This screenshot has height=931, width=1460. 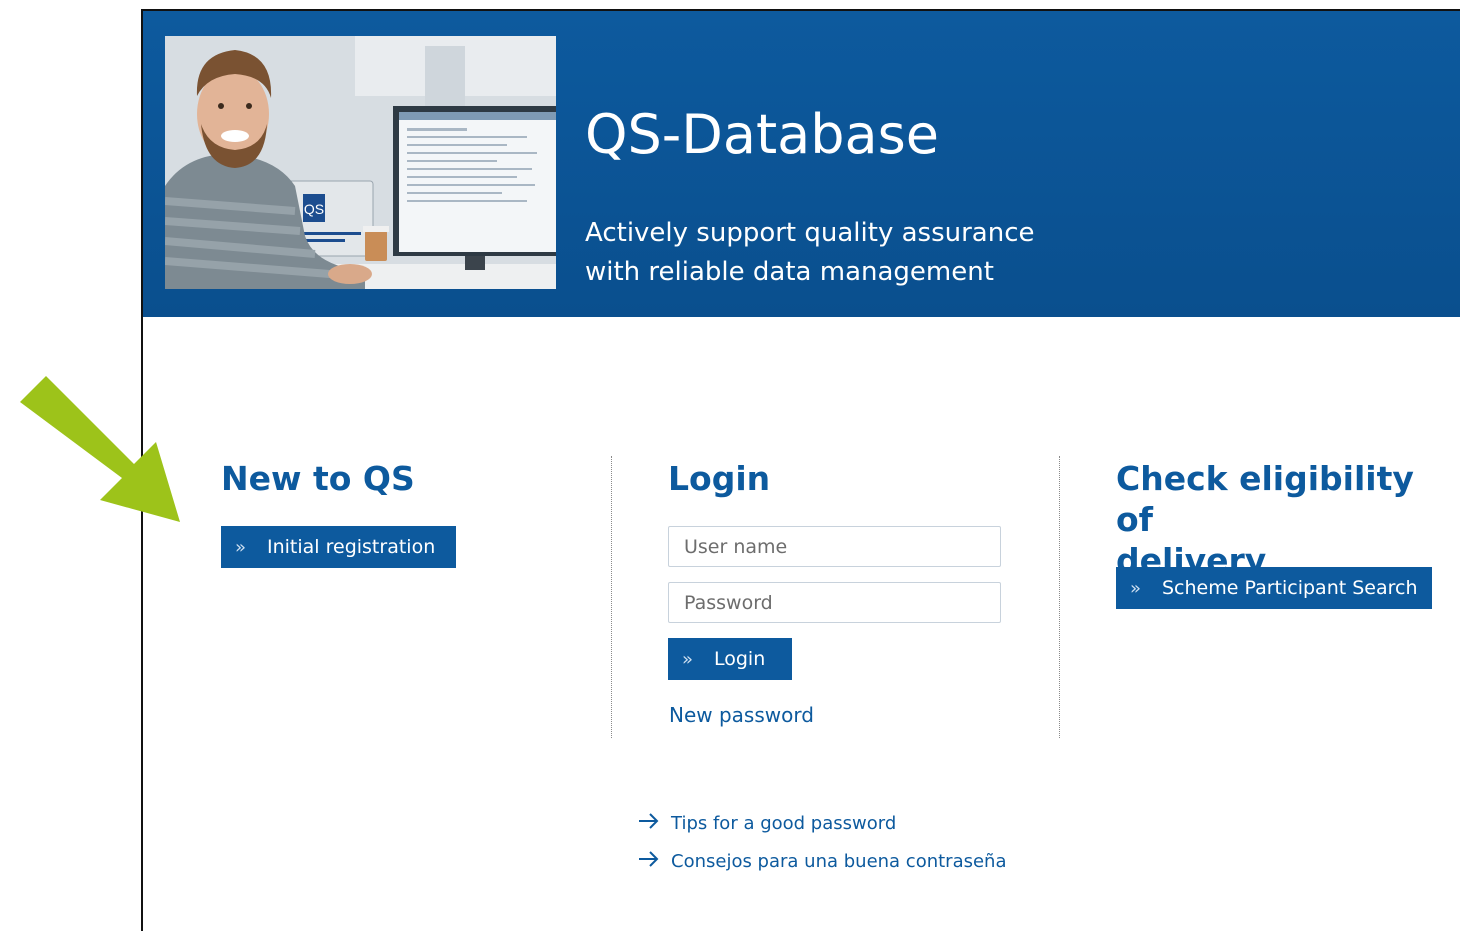 I want to click on consejos-contrasena-link: Consejos para una buena contraseña, so click(x=822, y=861).